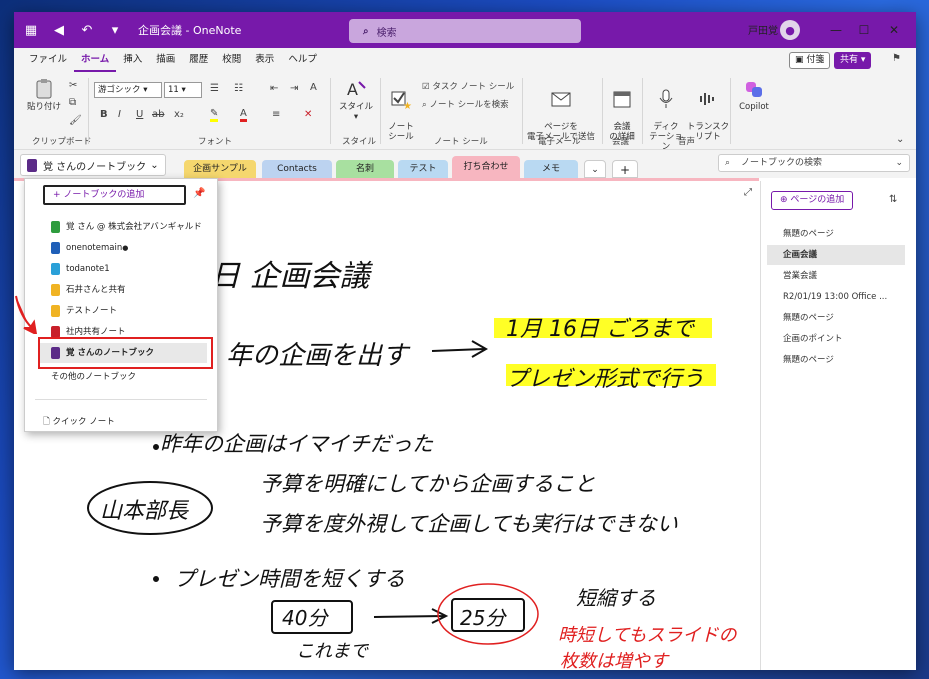 This screenshot has width=929, height=679. Describe the element at coordinates (754, 107) in the screenshot. I see `copilot-label: Copilot` at that location.